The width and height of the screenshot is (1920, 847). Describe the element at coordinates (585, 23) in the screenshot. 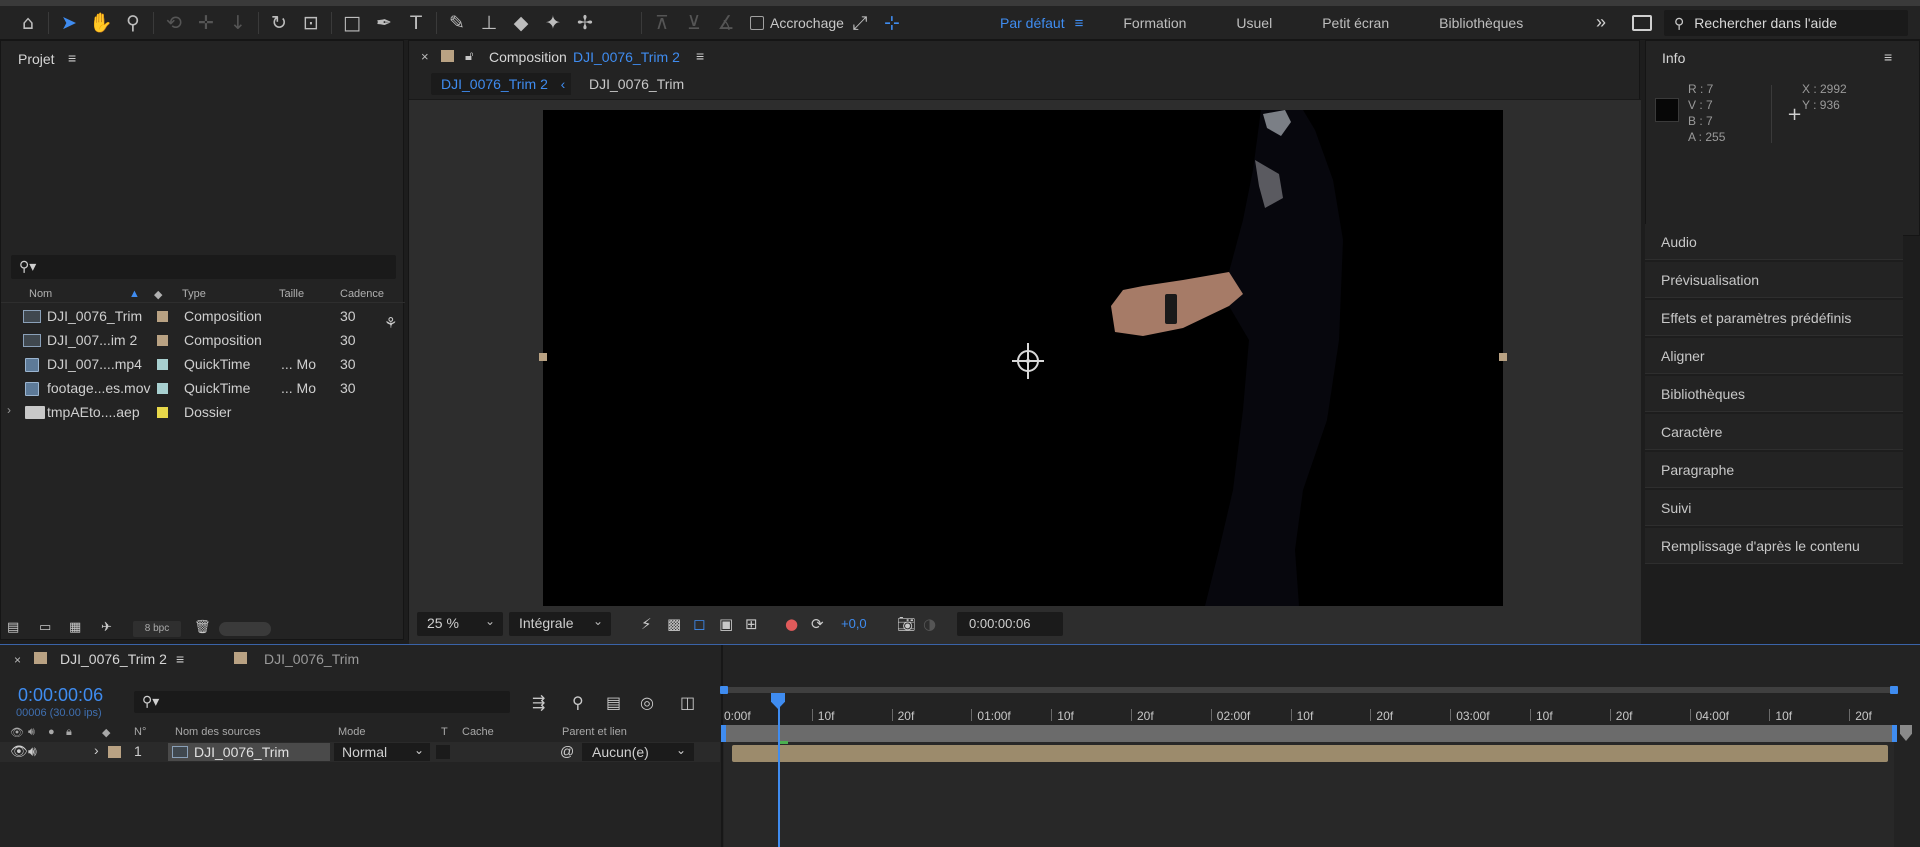

I see `puppet-pin-icon: ✢` at that location.